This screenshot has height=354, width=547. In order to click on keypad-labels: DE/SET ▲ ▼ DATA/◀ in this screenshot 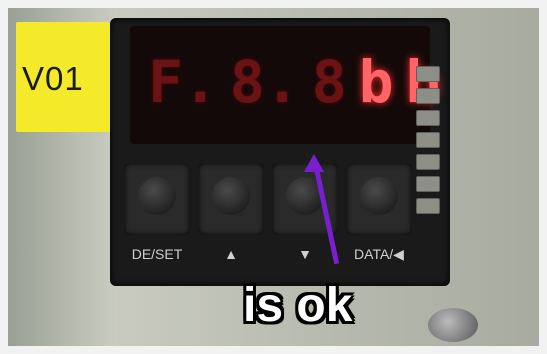, I will do `click(279, 254)`.